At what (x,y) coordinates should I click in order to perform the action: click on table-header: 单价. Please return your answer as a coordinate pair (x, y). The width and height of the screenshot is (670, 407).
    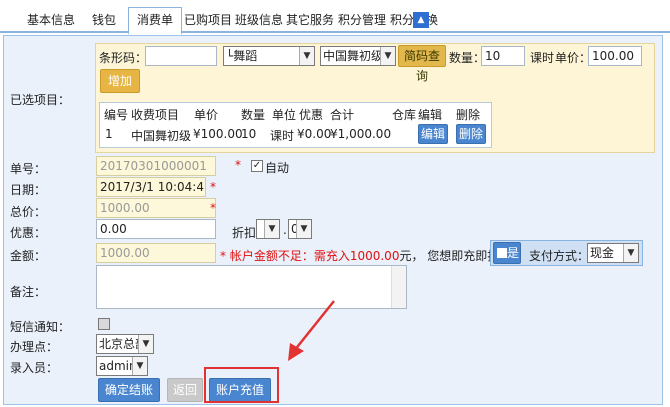
    Looking at the image, I should click on (206, 115).